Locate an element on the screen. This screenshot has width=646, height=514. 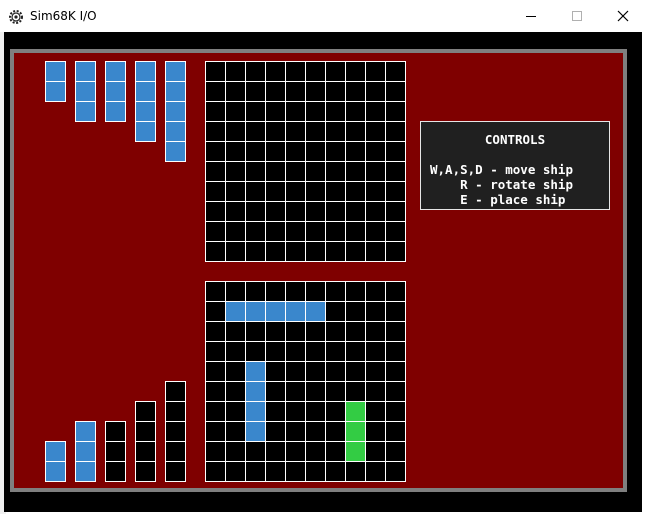
title-bar: Sim68K I/O is located at coordinates (323, 16).